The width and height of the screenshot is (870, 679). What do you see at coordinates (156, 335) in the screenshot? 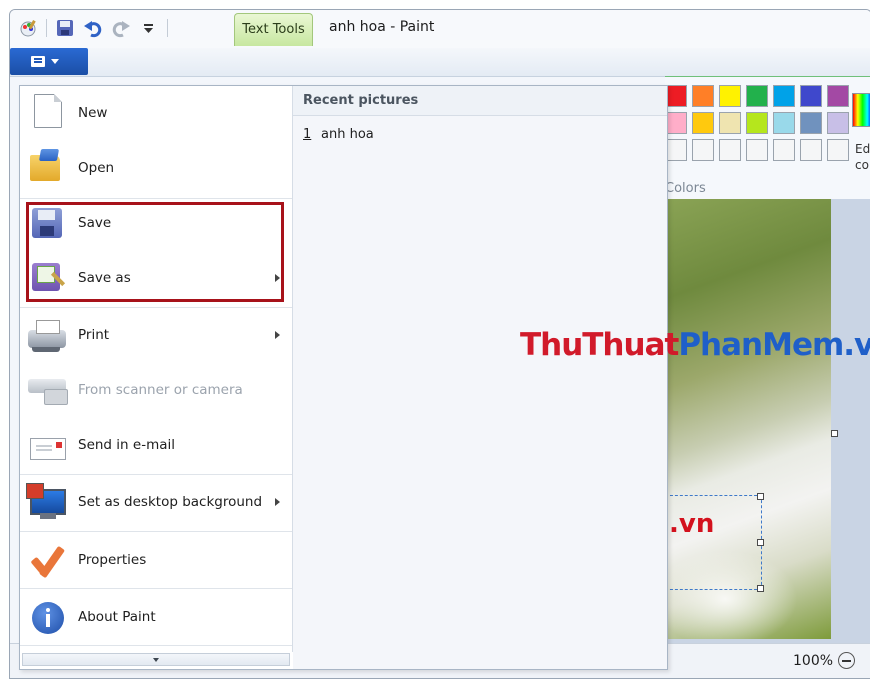
I see `menu-item-print: Print` at bounding box center [156, 335].